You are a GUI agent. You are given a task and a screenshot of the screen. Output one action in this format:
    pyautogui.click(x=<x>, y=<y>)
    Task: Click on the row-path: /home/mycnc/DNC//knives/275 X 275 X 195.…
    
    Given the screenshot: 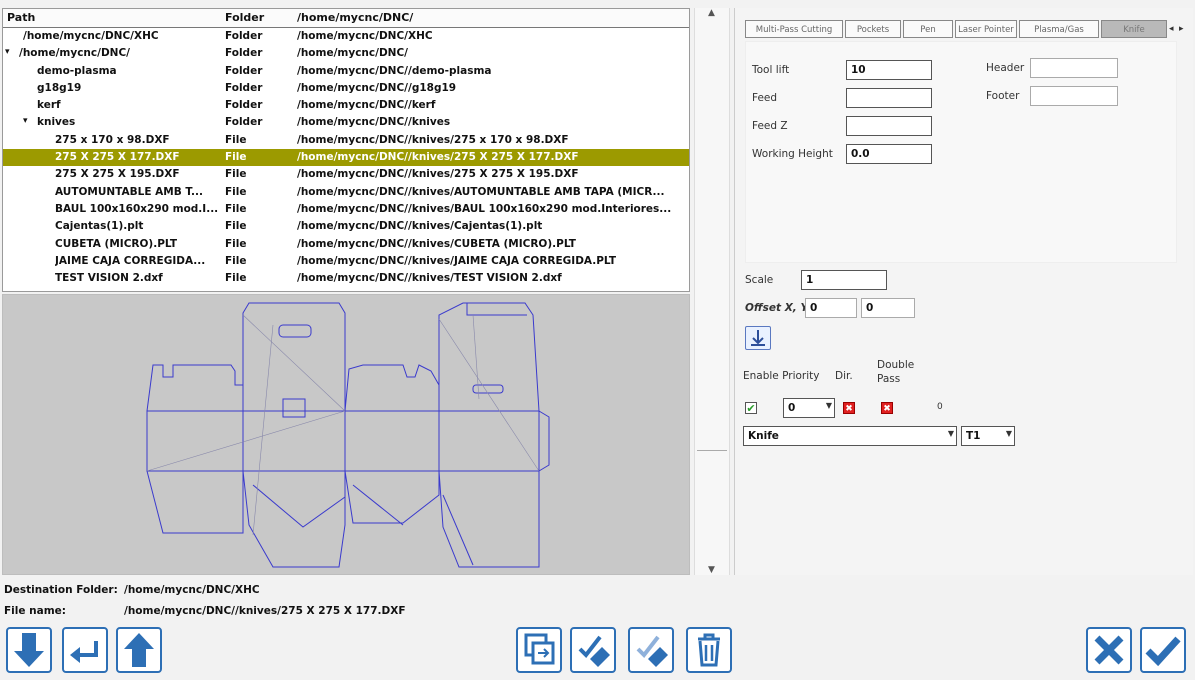 What is the action you would take?
    pyautogui.click(x=438, y=174)
    